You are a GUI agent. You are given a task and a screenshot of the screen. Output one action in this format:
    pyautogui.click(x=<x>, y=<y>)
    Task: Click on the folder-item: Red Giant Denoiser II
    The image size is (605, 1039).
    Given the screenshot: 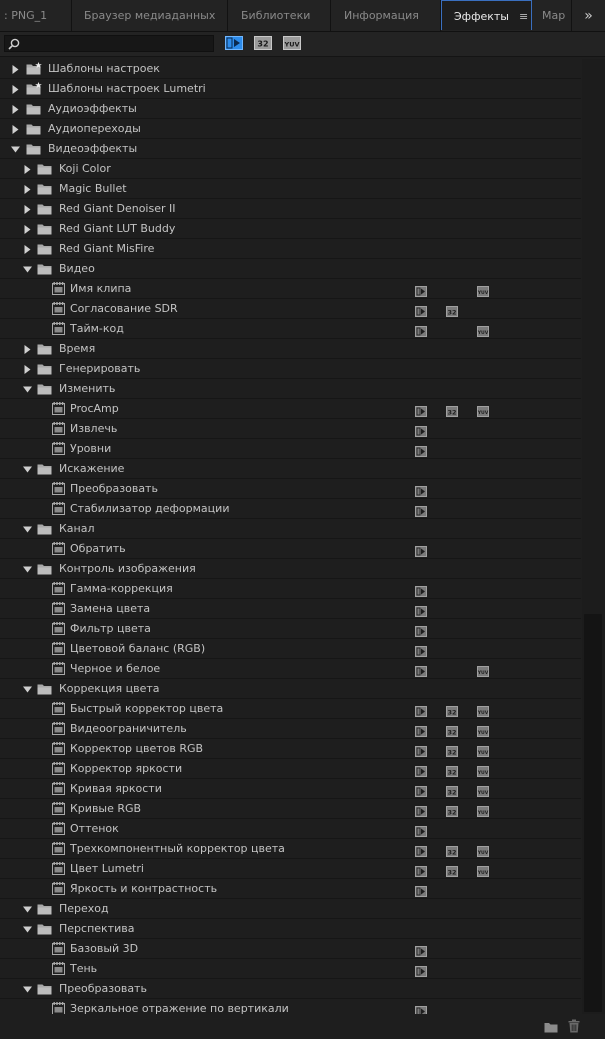 What is the action you would take?
    pyautogui.click(x=290, y=209)
    